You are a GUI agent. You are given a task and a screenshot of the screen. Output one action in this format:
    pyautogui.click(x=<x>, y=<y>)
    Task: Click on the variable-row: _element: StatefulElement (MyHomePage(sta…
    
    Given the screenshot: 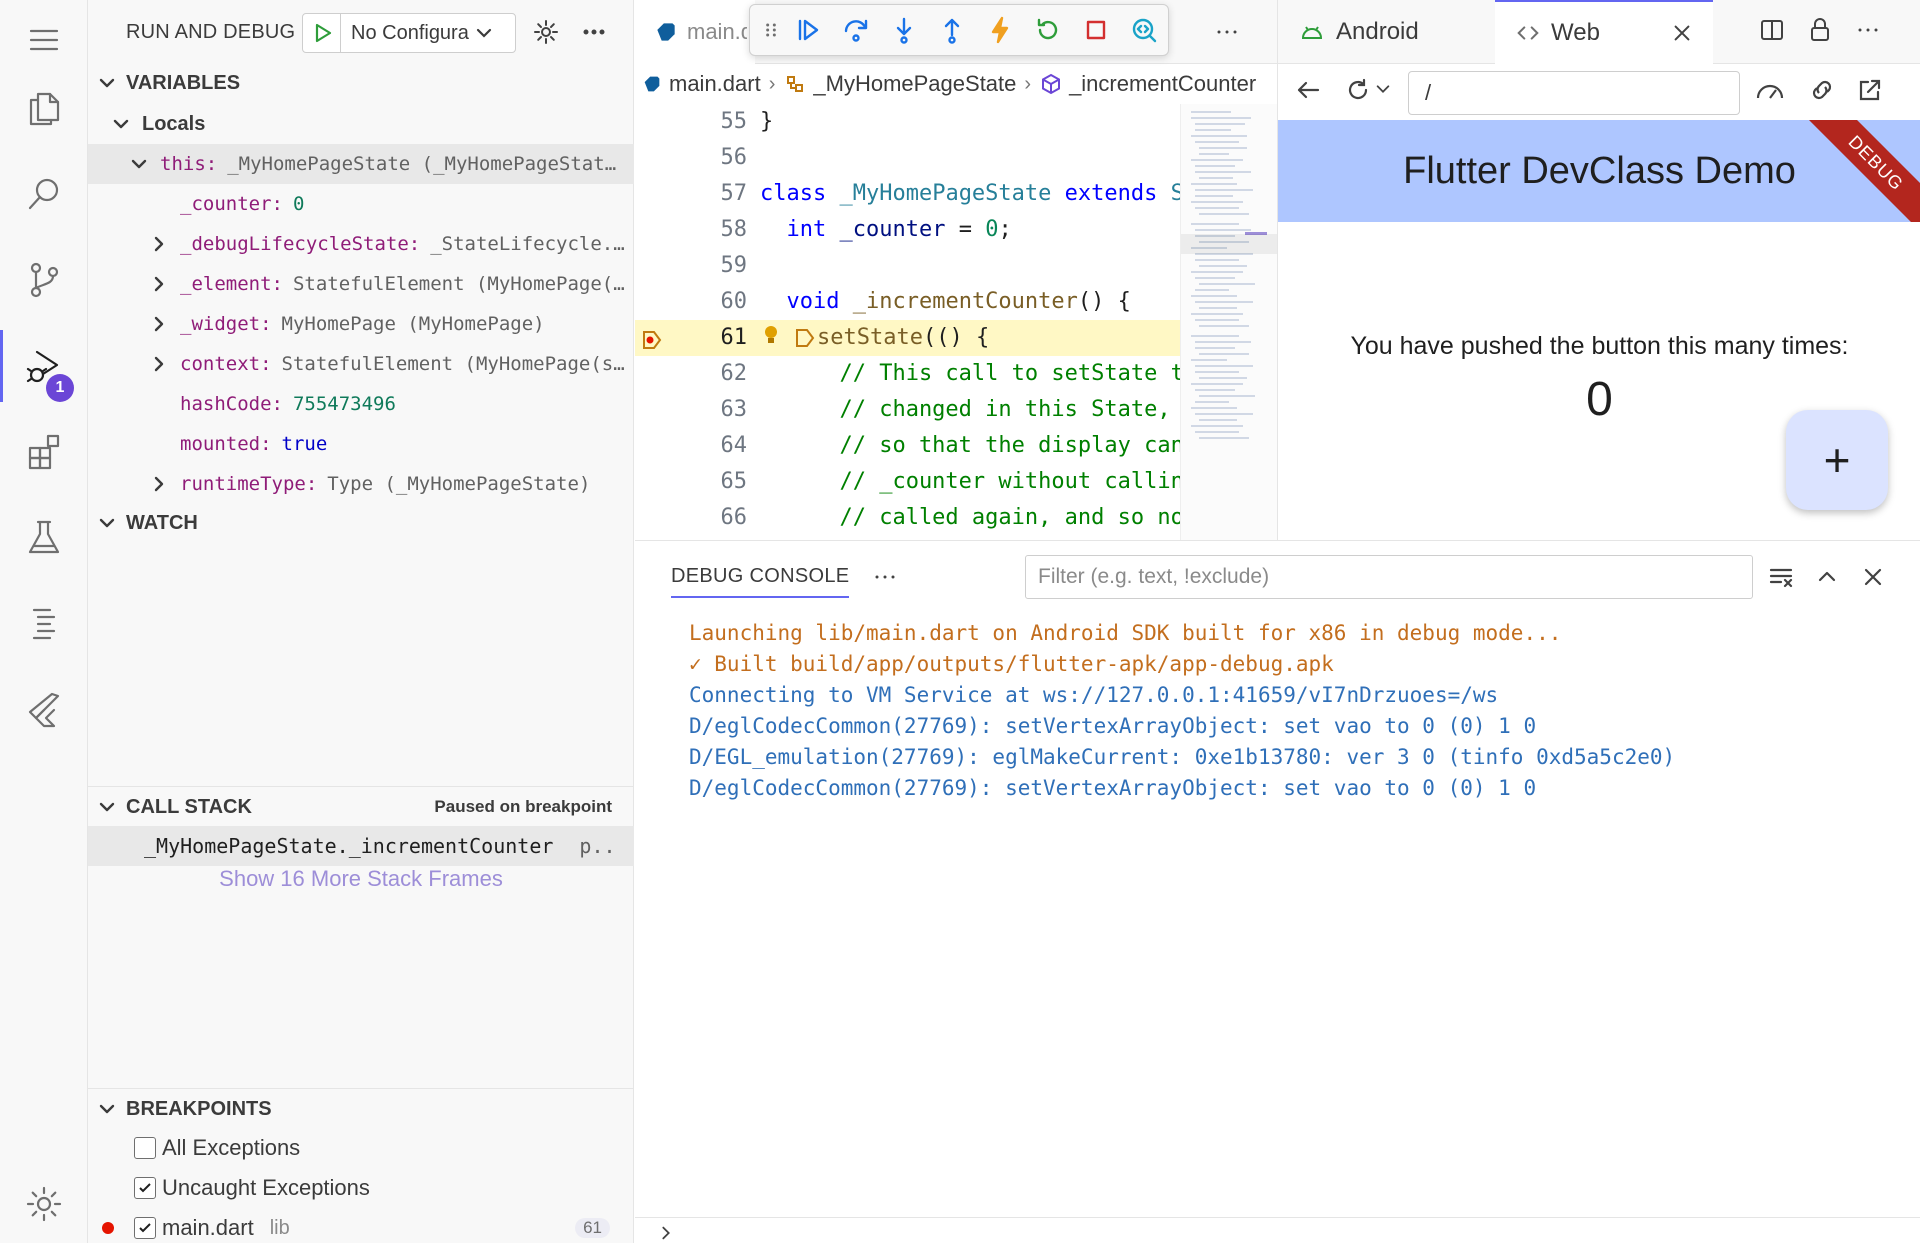 What is the action you would take?
    pyautogui.click(x=361, y=284)
    